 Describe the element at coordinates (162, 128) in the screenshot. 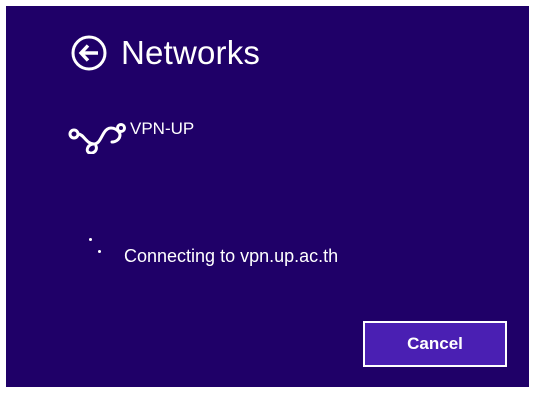

I see `network-name: VPN-UP` at that location.